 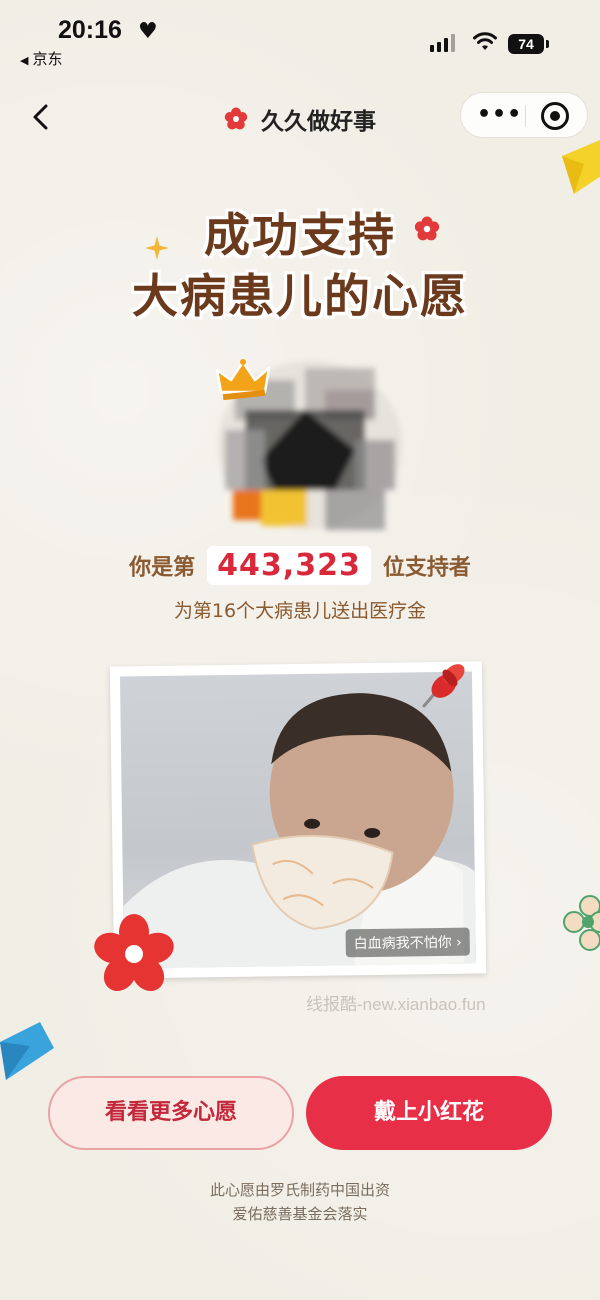 What do you see at coordinates (90, 30) in the screenshot?
I see `status-time: 20:16` at bounding box center [90, 30].